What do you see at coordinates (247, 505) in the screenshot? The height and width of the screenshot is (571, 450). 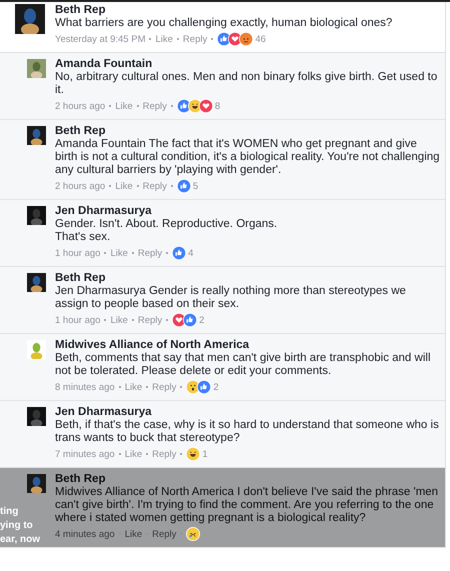 I see `comment-text: Midwives Alliance of North America I don't believe I've said the phrase 'men can't give birth'. I'm trying to find the comment. Are you referring to the one where i stated women getting pregnant is a biological reality?` at bounding box center [247, 505].